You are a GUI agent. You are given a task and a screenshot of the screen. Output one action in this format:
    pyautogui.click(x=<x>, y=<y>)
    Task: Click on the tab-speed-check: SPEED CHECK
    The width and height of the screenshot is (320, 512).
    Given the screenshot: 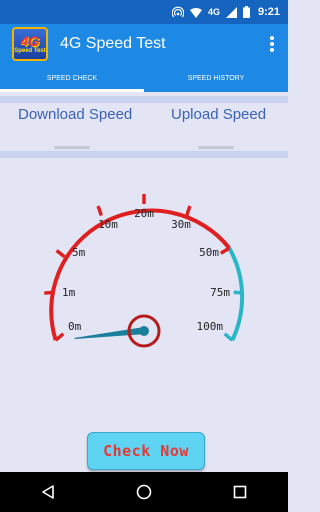 What is the action you would take?
    pyautogui.click(x=72, y=78)
    